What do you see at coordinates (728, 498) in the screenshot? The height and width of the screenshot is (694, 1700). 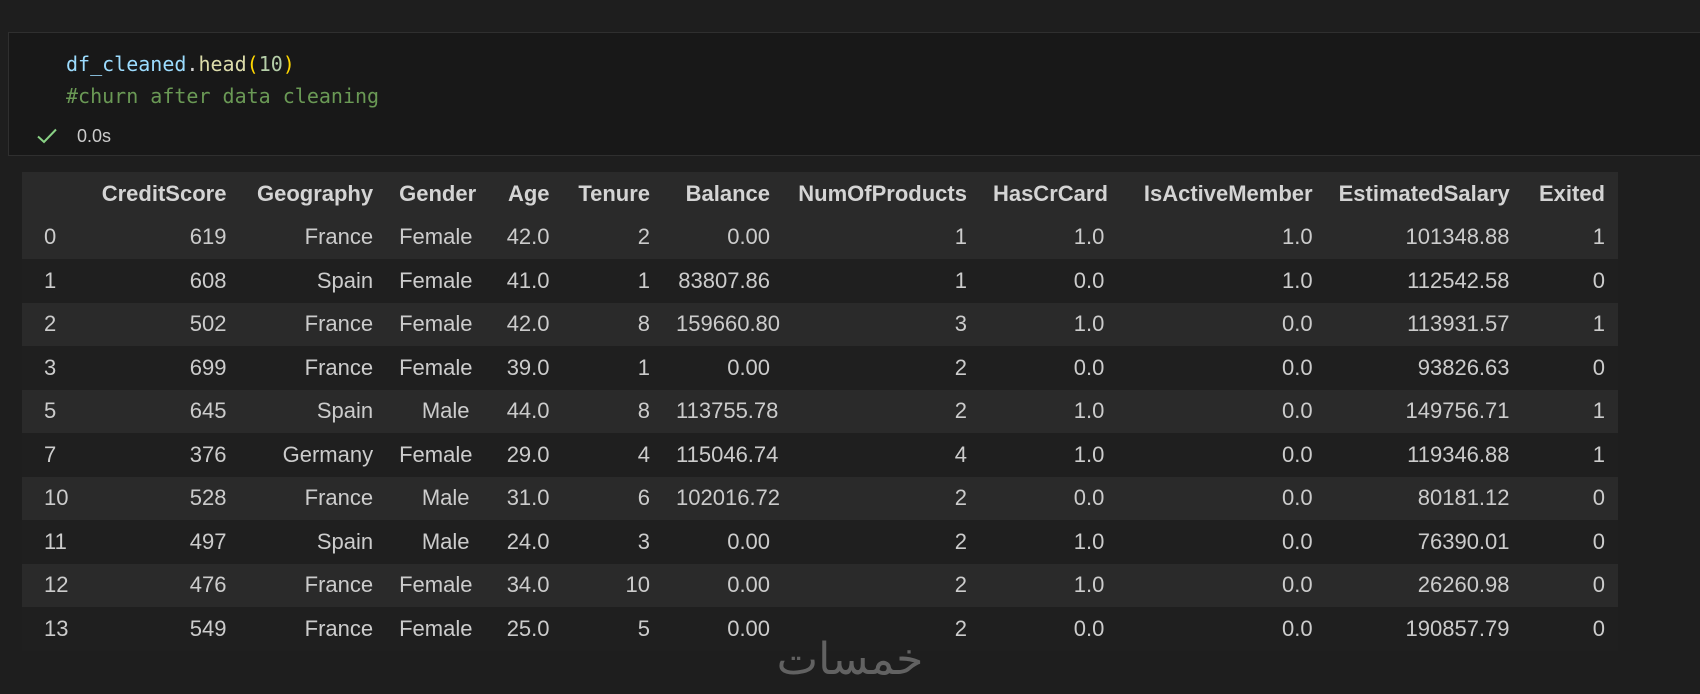 I see `table-cell: 102016.72` at bounding box center [728, 498].